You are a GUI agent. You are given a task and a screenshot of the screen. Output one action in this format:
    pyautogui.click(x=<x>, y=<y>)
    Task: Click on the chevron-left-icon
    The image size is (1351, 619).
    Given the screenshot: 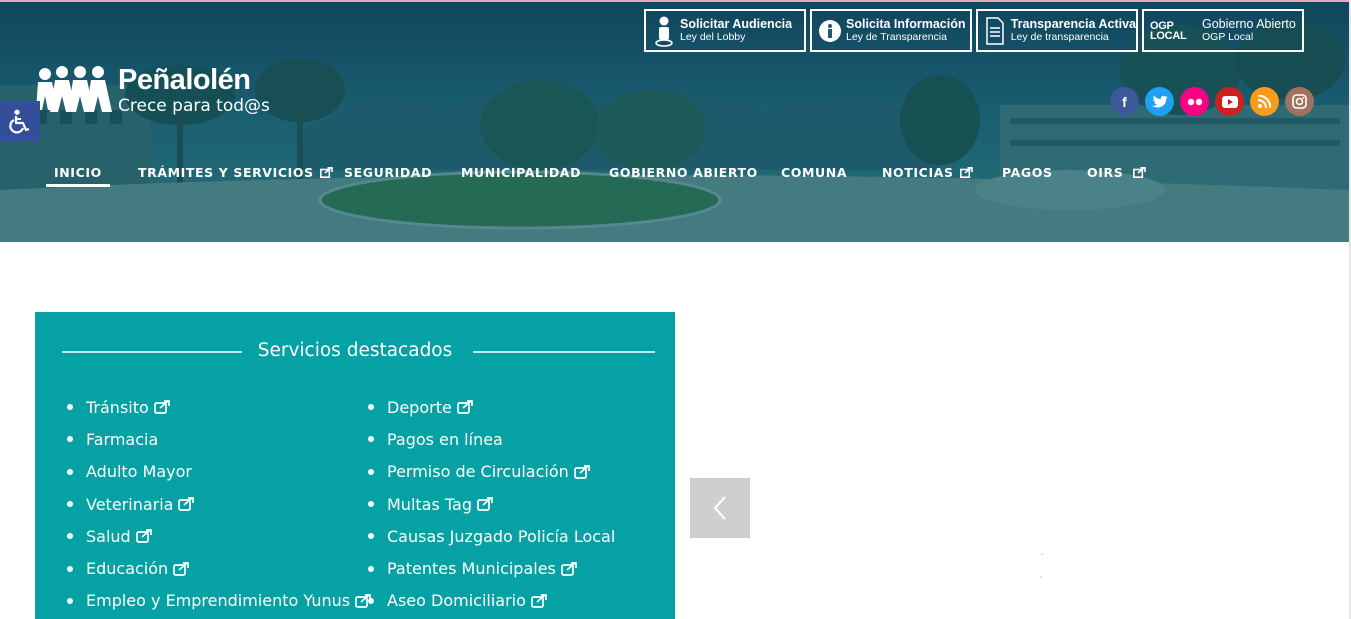 What is the action you would take?
    pyautogui.click(x=719, y=508)
    